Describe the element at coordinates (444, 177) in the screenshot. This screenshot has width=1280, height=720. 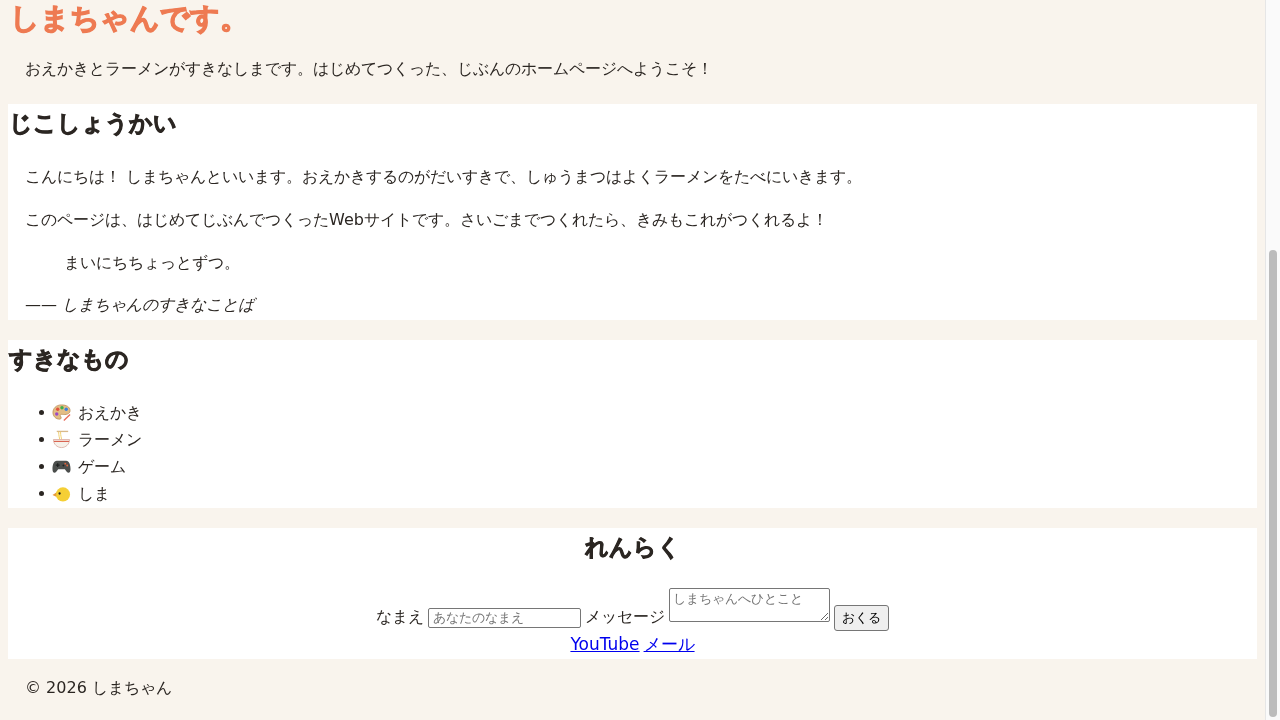
I see `paragraph: こんにちは！ しまちゃんといいます。おえかきするのがだいすきで、しゅうまつはよくラーメンをたべにいきます。` at that location.